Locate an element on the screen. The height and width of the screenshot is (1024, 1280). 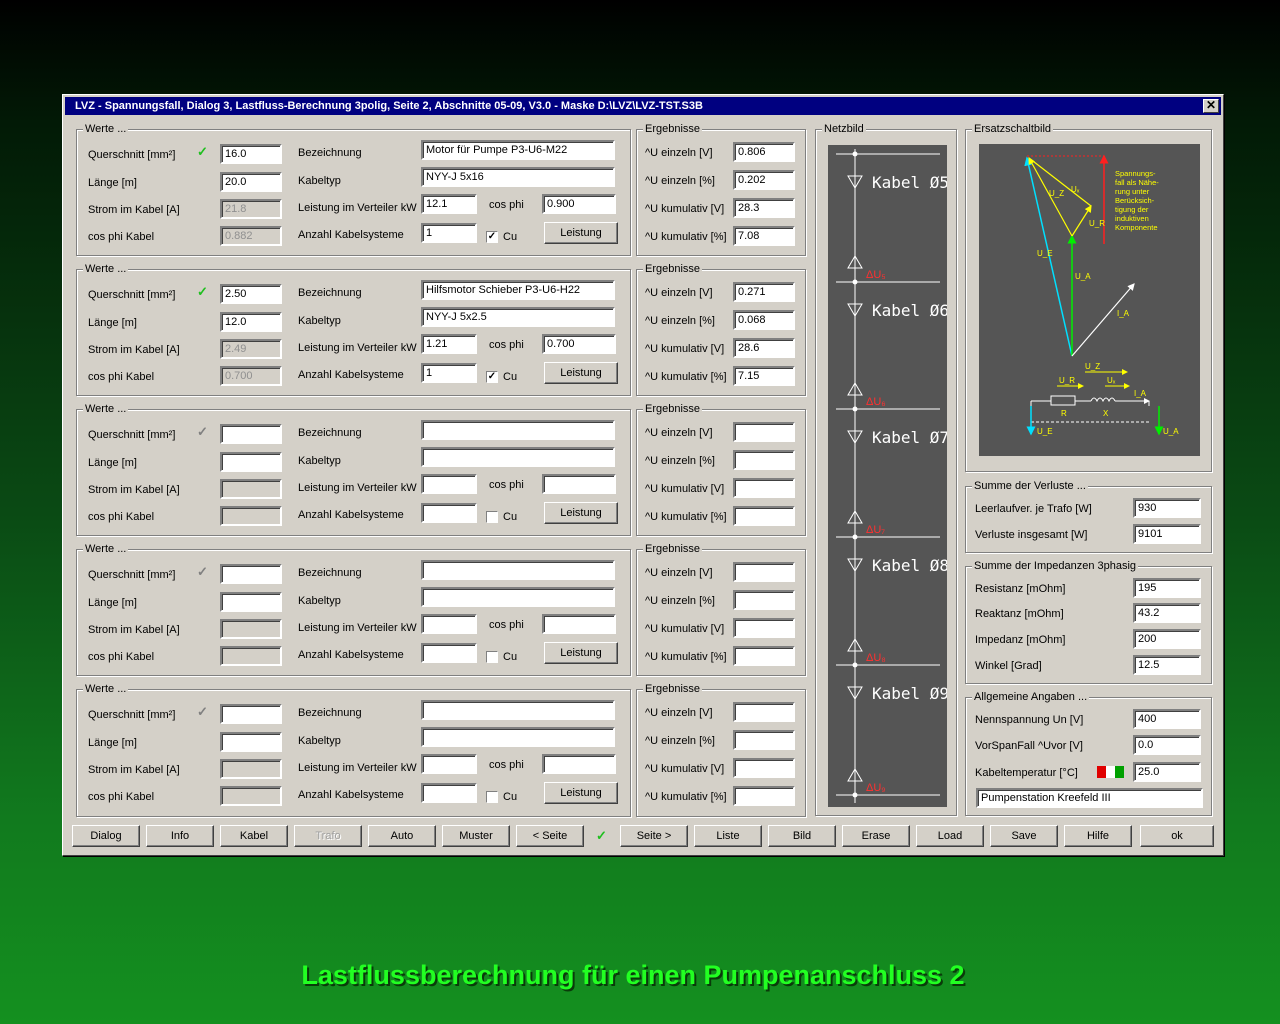
leerlauf-field: 930 is located at coordinates (1167, 508).